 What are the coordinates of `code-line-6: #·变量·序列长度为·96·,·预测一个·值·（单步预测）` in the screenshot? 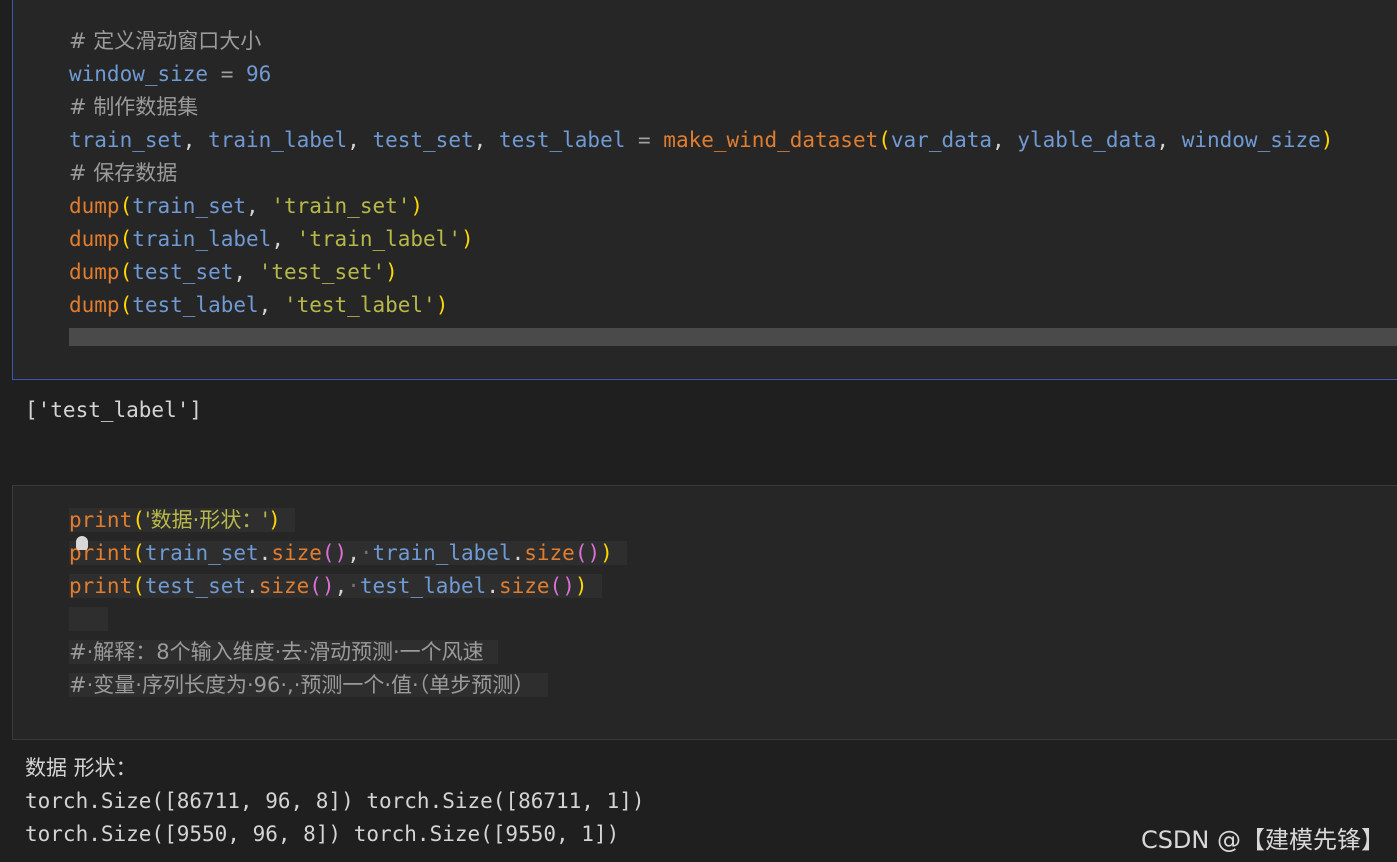 It's located at (348, 685).